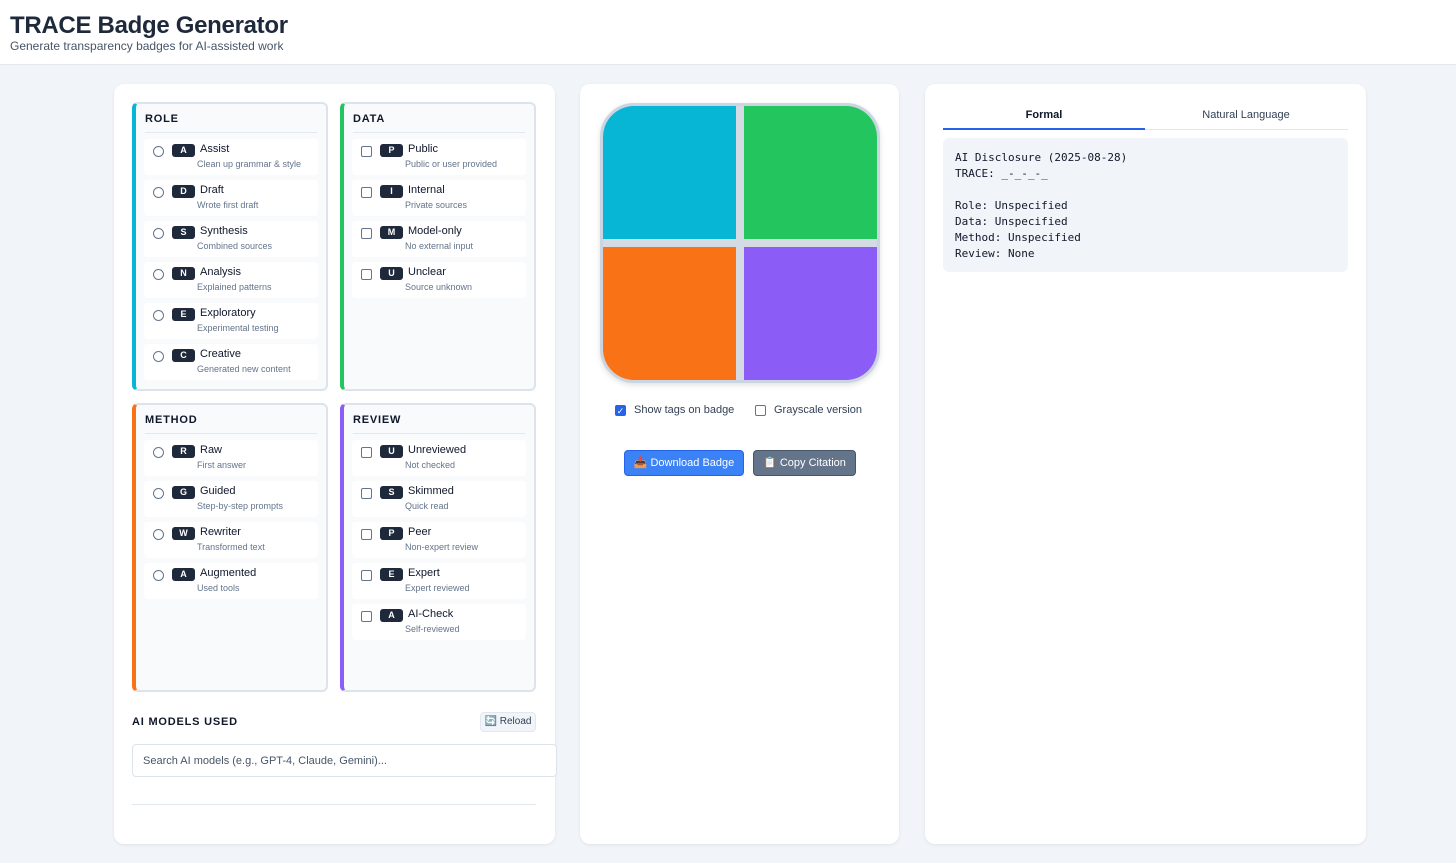 The image size is (1456, 863). Describe the element at coordinates (439, 157) in the screenshot. I see `data-option-public: P Public Public or user provided` at that location.